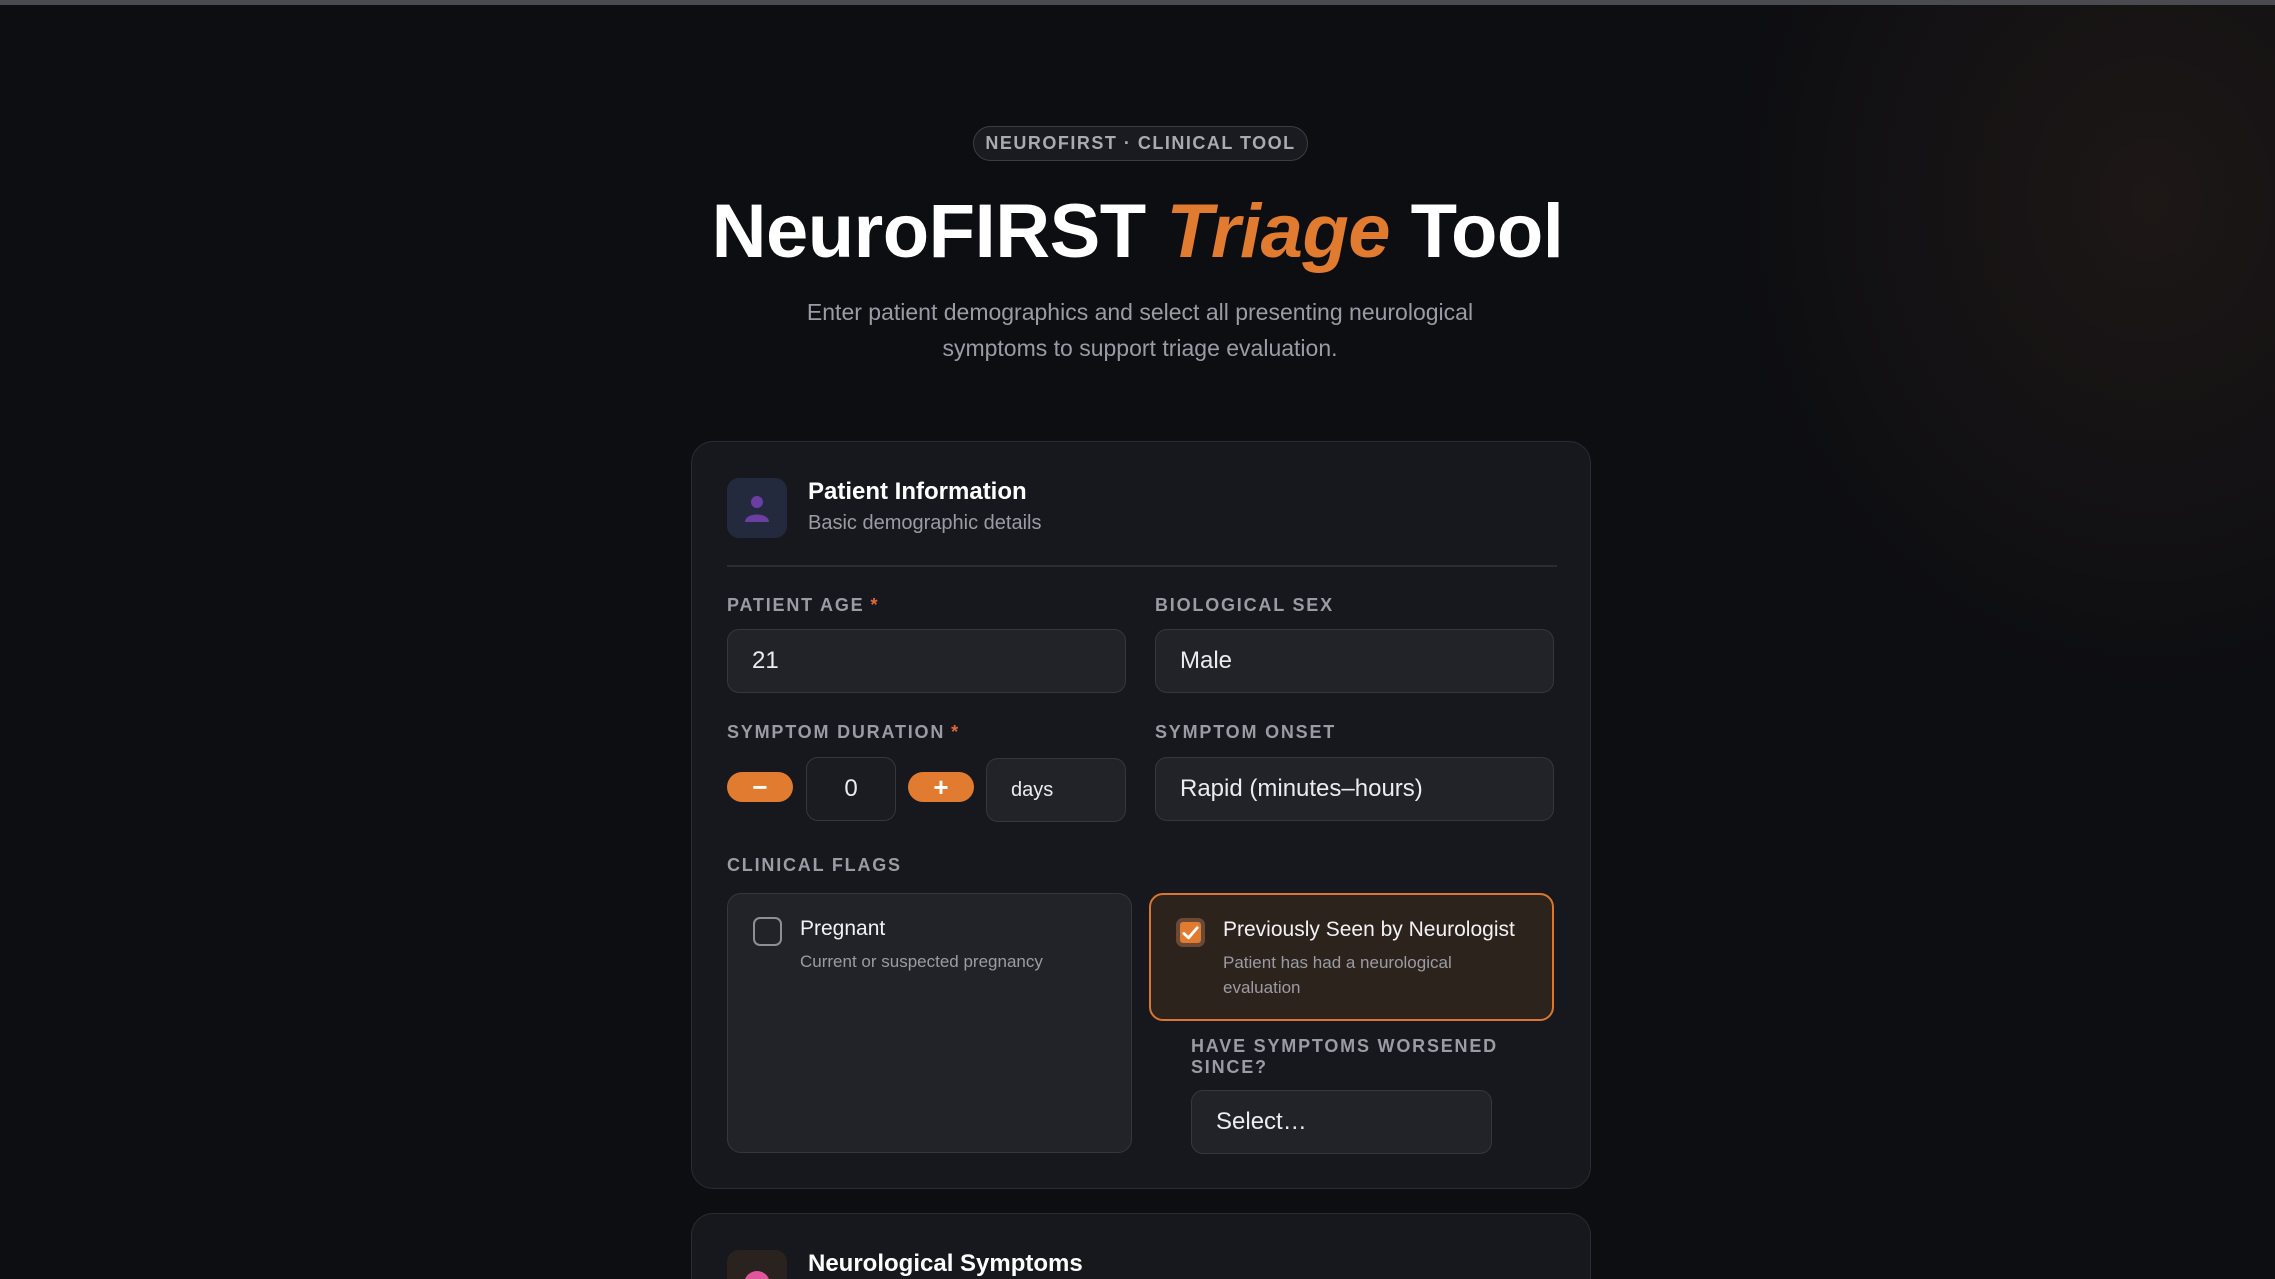 The width and height of the screenshot is (2275, 1279). Describe the element at coordinates (925, 523) in the screenshot. I see `section-subtitle: Basic demographic details` at that location.